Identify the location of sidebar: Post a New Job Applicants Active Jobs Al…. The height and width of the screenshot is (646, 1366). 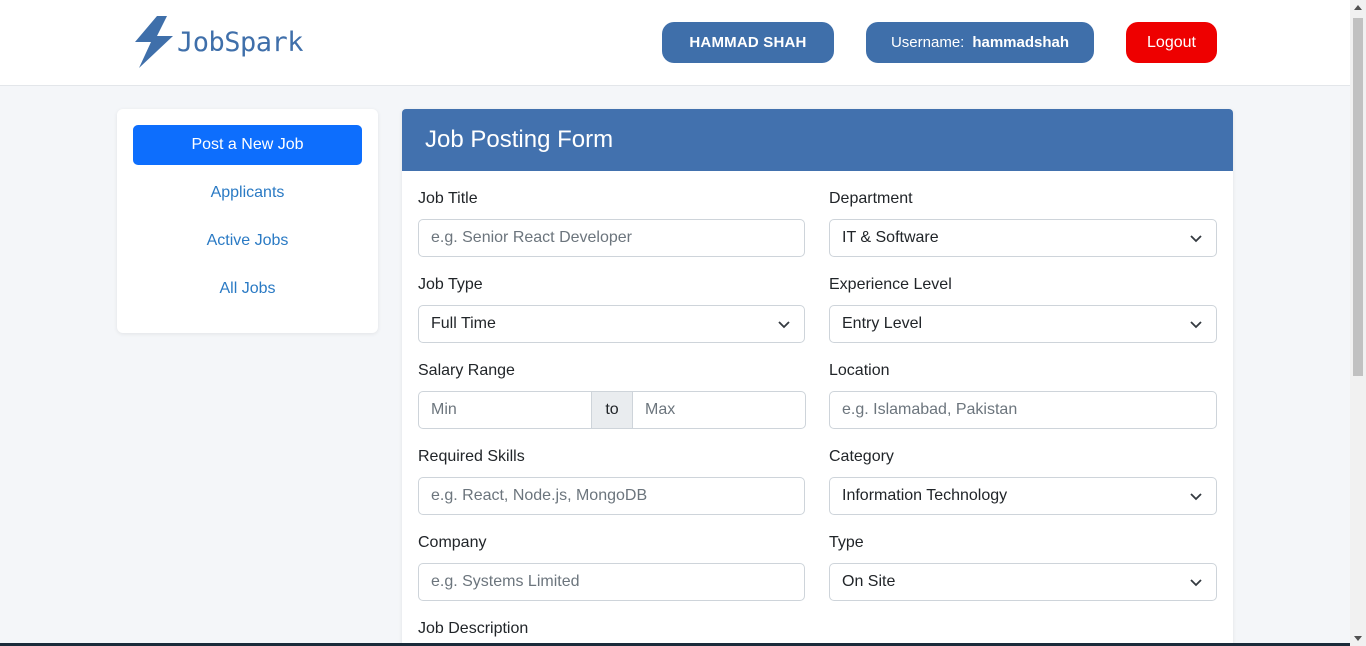
(247, 221).